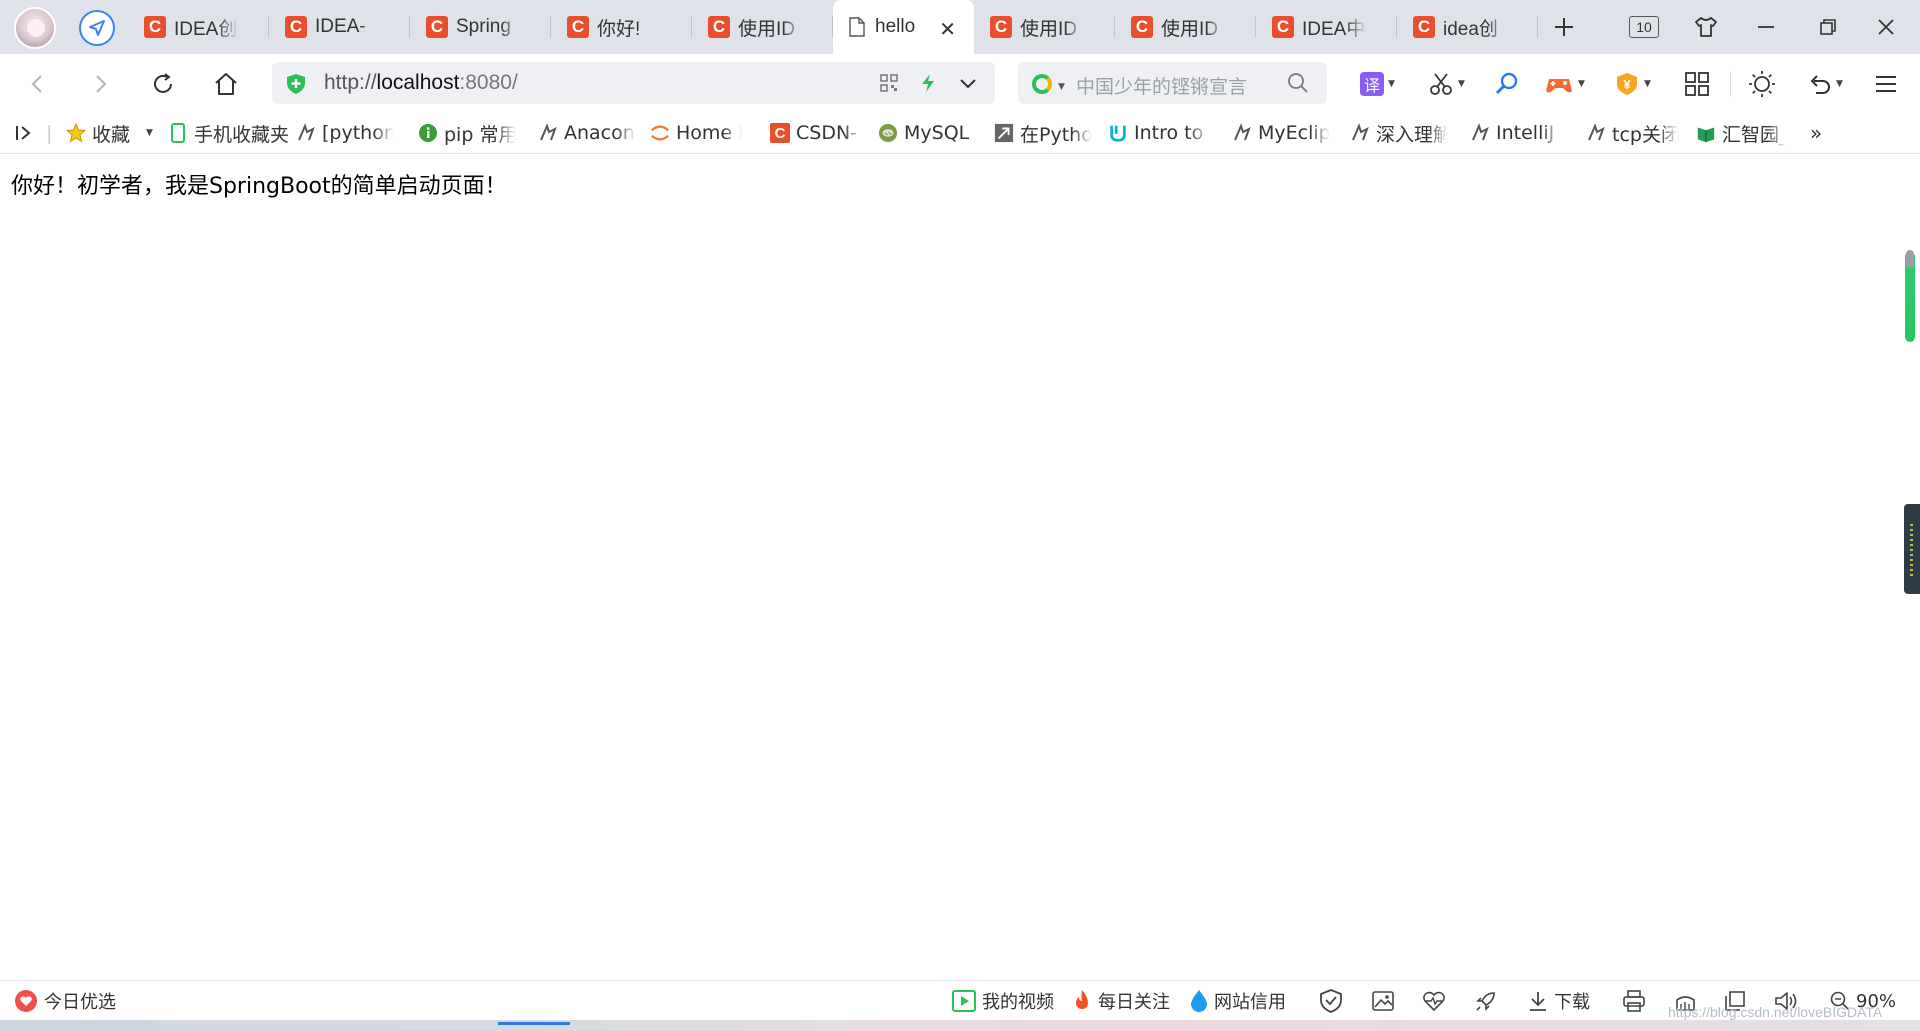  I want to click on url-port-path: :8080/, so click(488, 82).